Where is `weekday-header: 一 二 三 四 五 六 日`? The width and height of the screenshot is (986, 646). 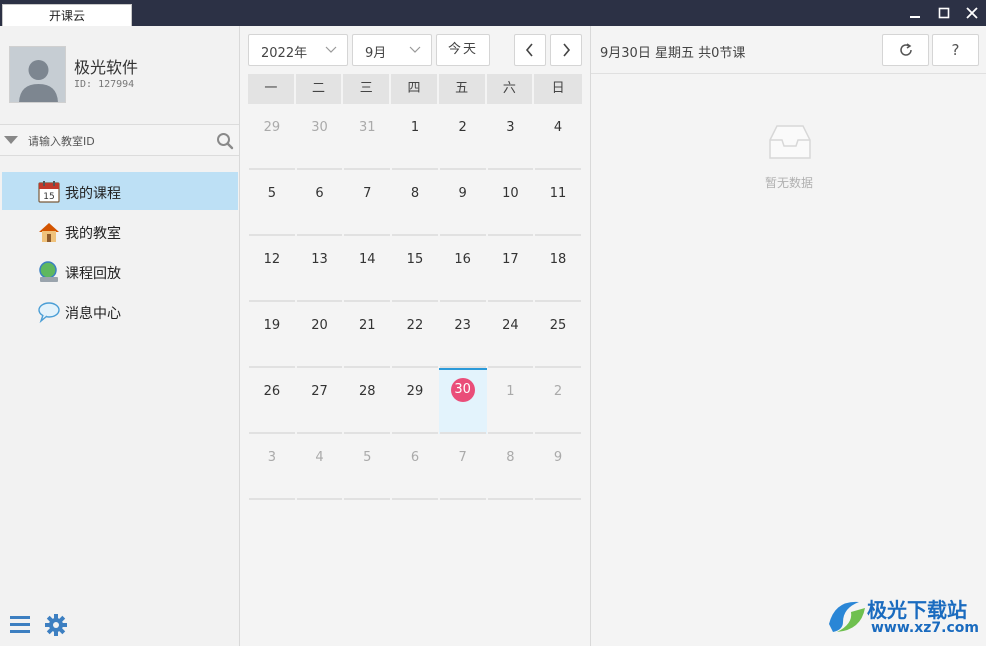 weekday-header: 一 二 三 四 五 六 日 is located at coordinates (415, 89).